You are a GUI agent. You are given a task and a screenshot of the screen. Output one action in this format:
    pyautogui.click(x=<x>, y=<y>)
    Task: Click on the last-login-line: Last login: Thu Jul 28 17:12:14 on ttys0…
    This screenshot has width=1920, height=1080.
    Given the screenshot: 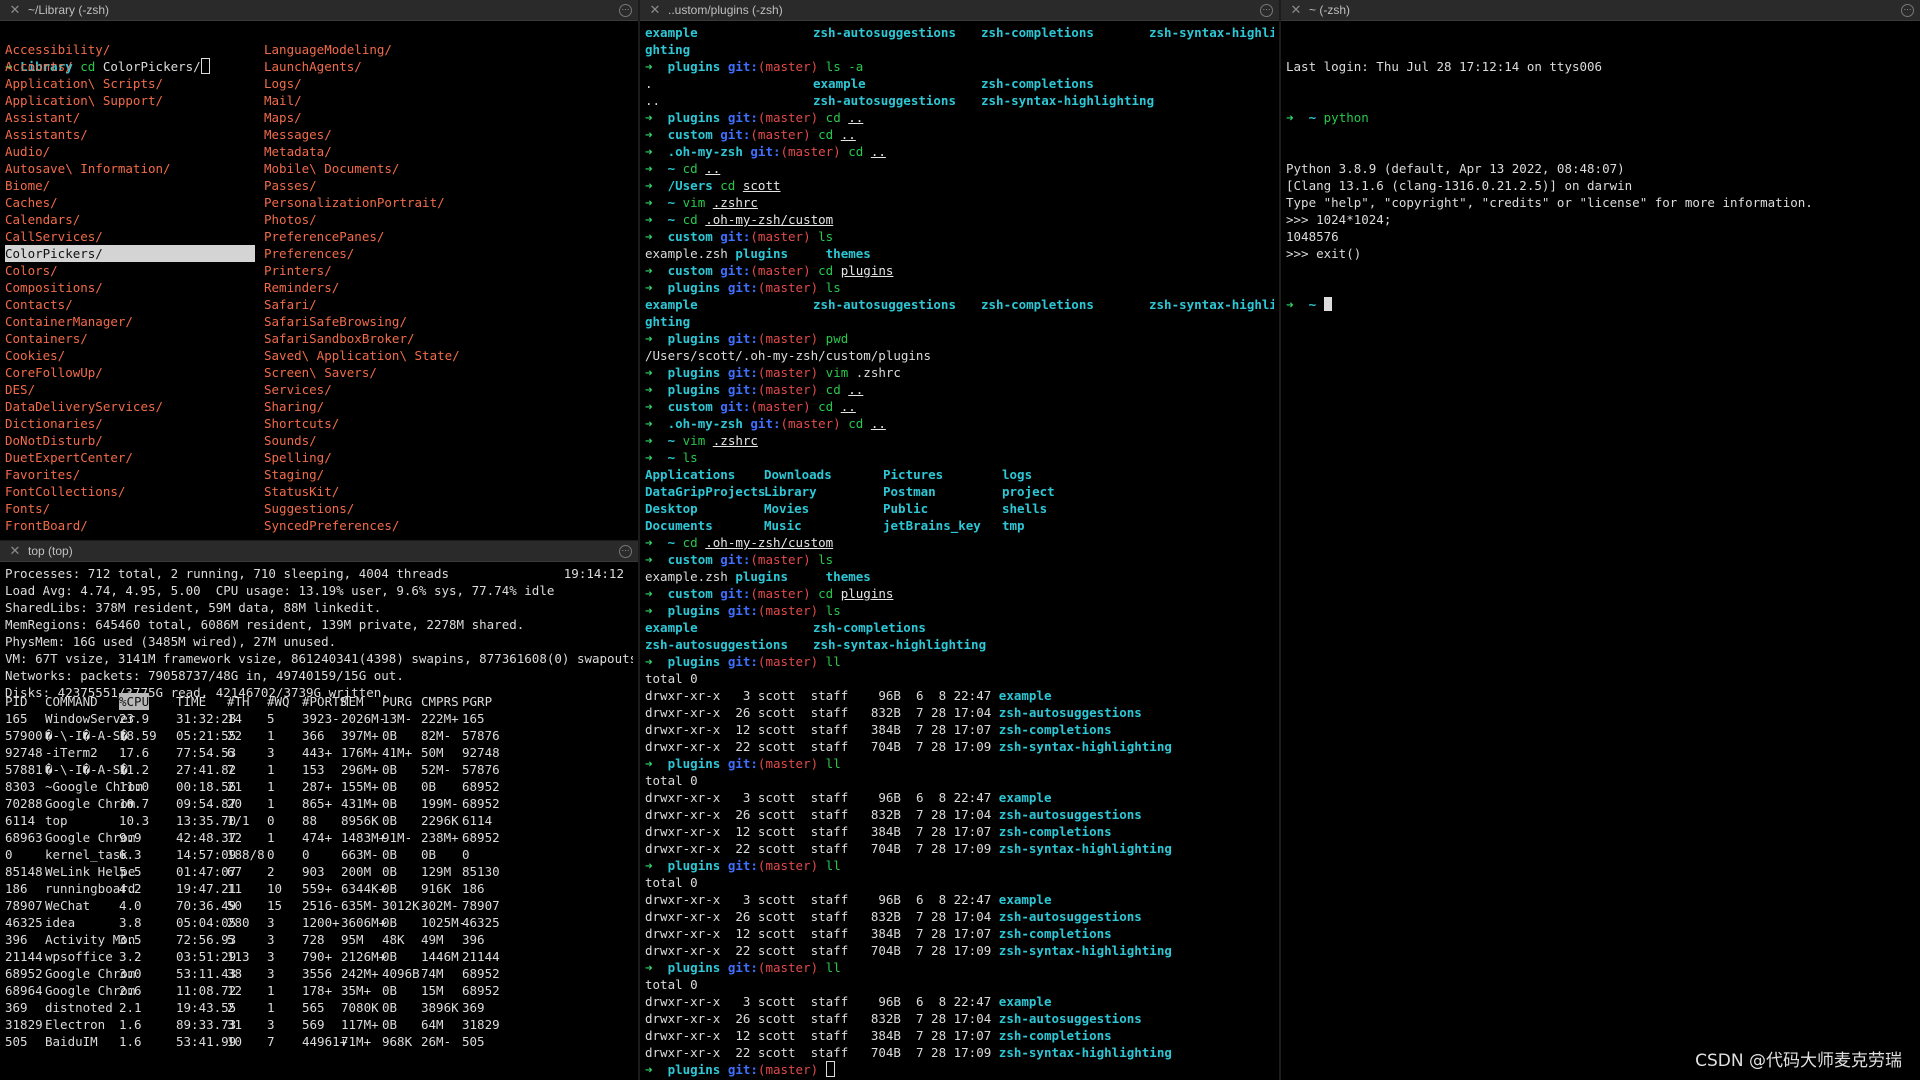 What is the action you would take?
    pyautogui.click(x=1444, y=66)
    